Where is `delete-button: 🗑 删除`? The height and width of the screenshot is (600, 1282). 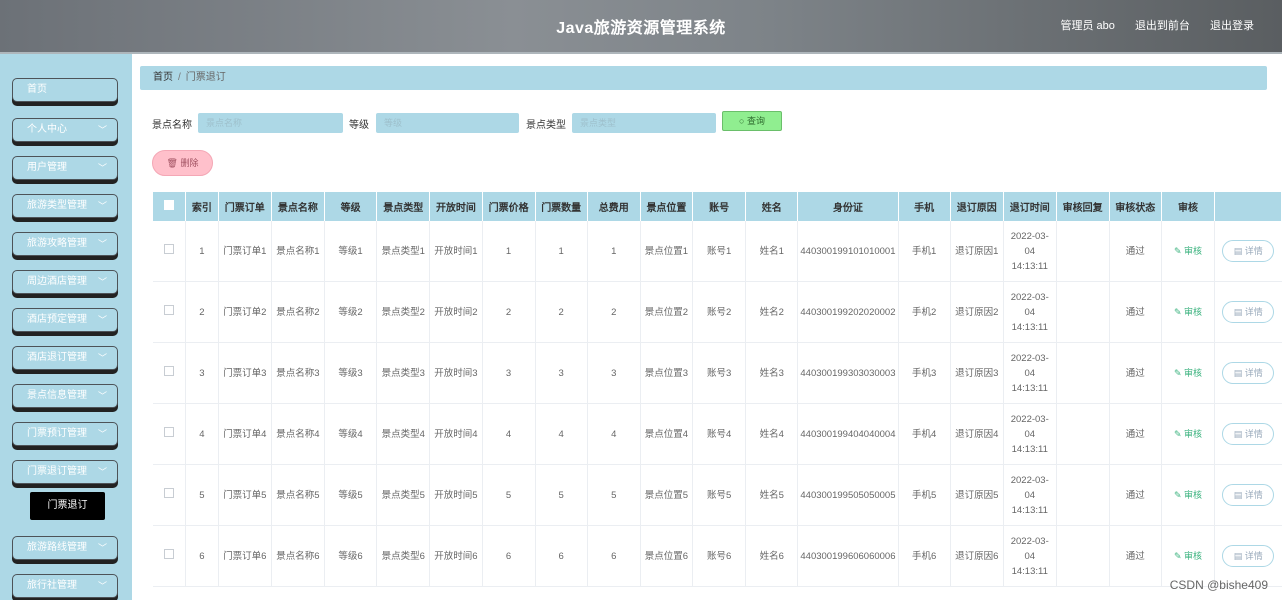
delete-button: 🗑 删除 is located at coordinates (182, 163).